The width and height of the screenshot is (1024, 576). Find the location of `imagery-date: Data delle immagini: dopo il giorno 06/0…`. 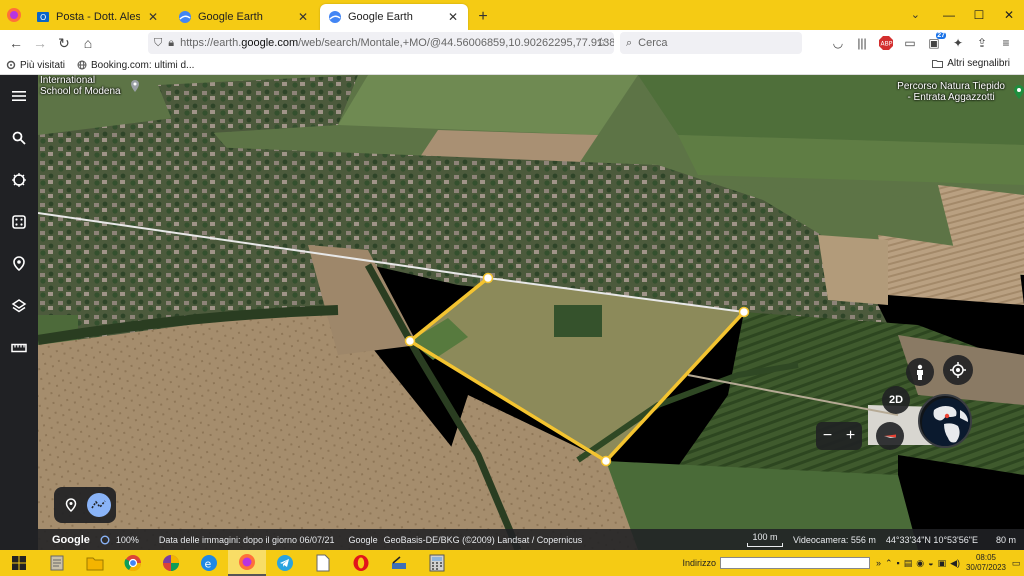

imagery-date: Data delle immagini: dopo il giorno 06/0… is located at coordinates (246, 539).